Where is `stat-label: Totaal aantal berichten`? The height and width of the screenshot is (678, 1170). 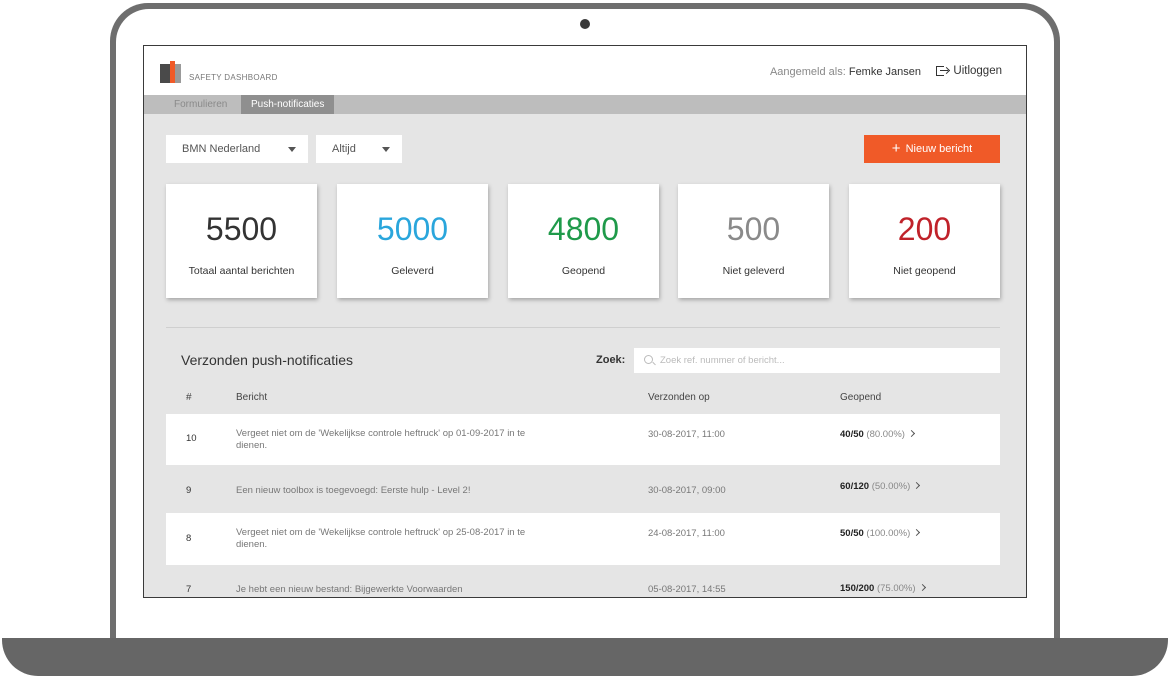 stat-label: Totaal aantal berichten is located at coordinates (241, 271).